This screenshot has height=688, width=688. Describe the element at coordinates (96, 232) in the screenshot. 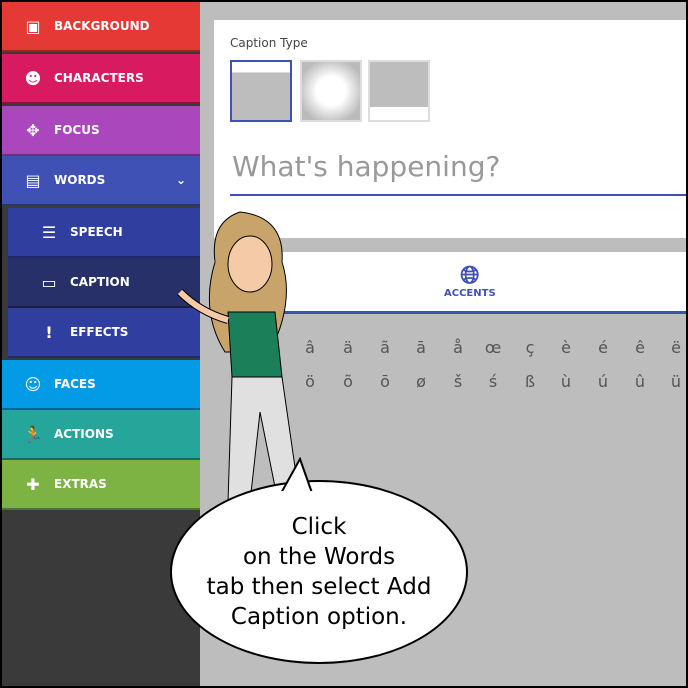

I see `label: SPEECH` at that location.